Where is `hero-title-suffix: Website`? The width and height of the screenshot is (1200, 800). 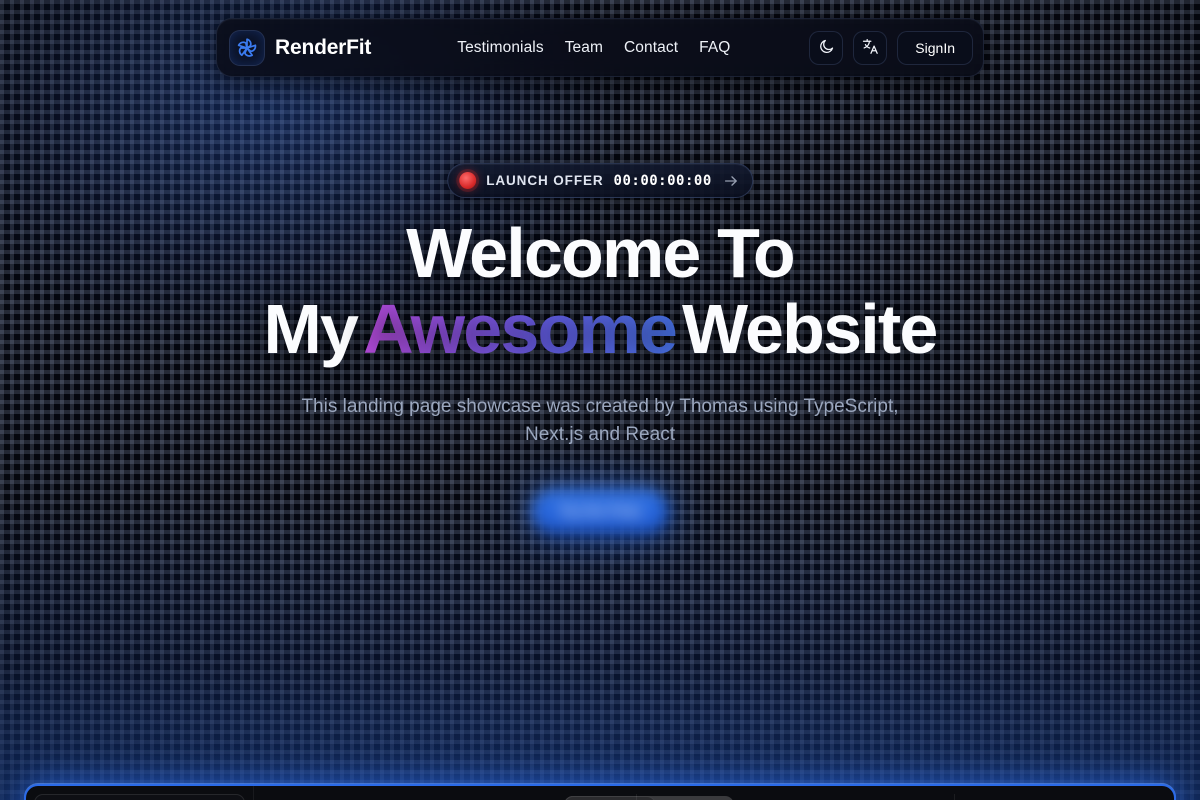
hero-title-suffix: Website is located at coordinates (810, 329).